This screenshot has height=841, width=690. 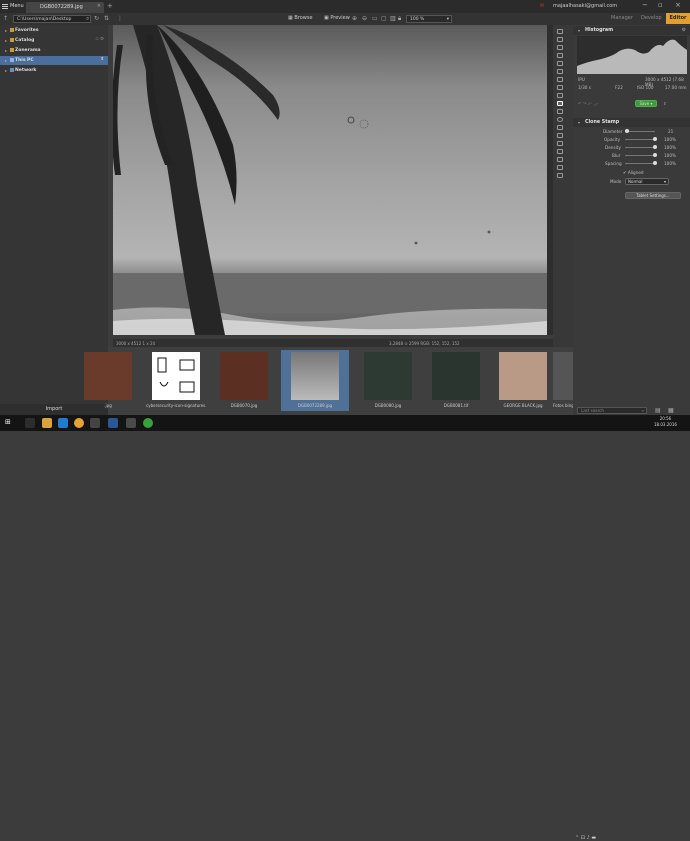 I want to click on density-slider-knob, so click(x=655, y=147).